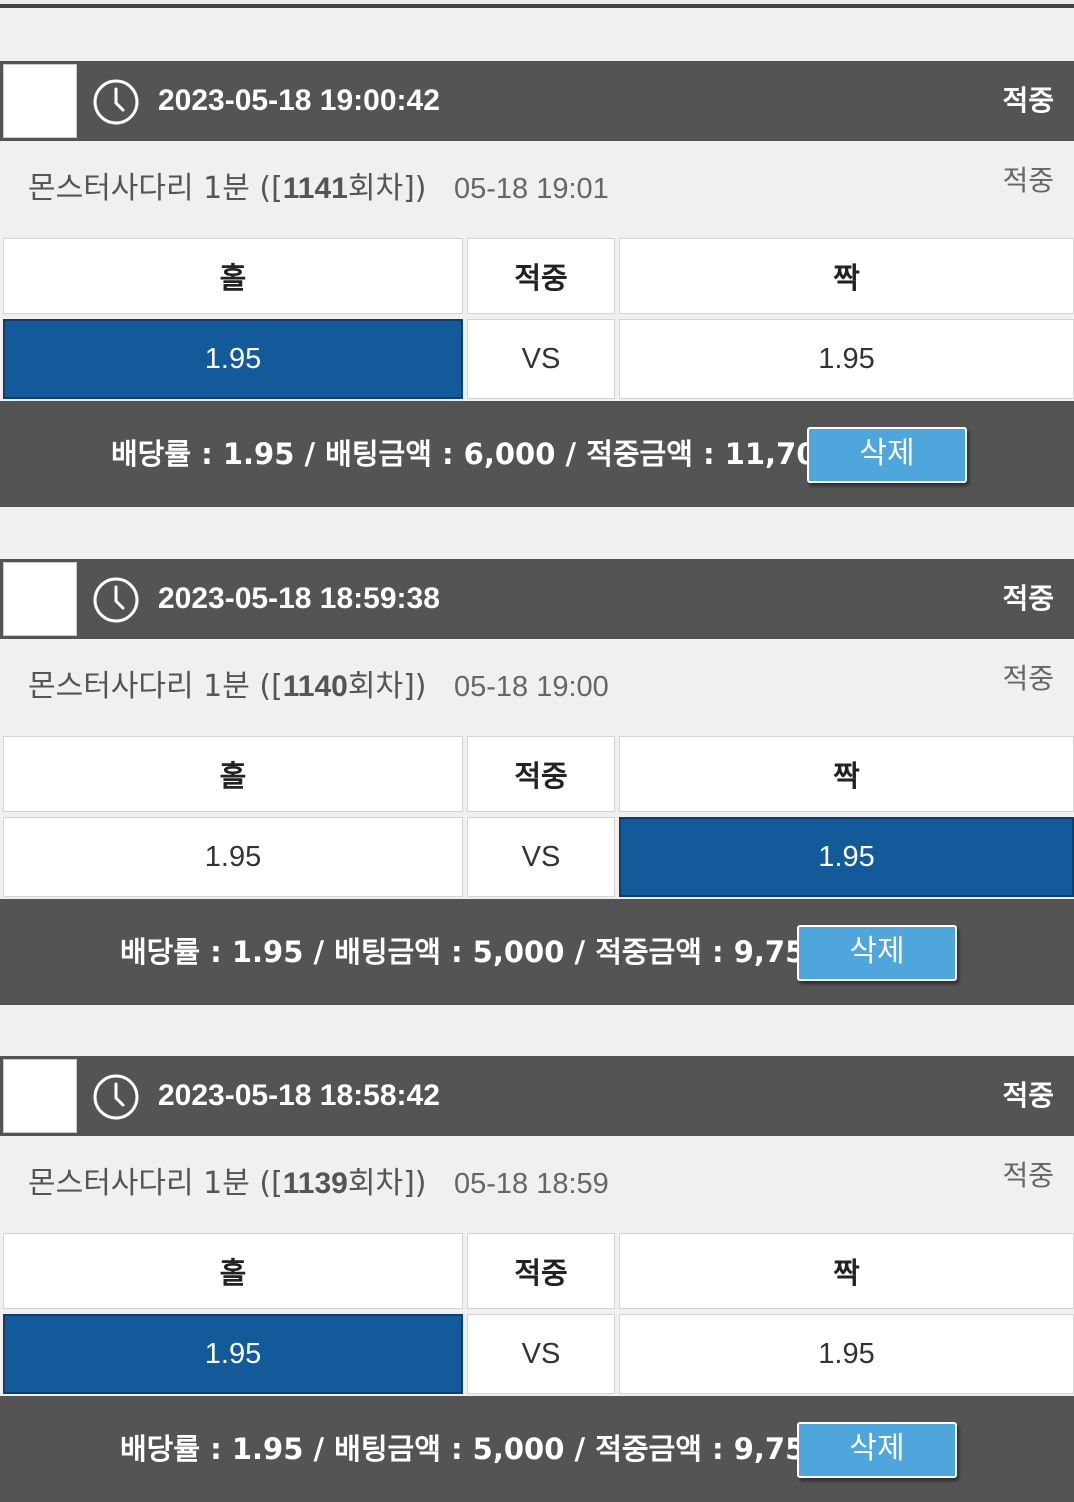 The width and height of the screenshot is (1074, 1502). Describe the element at coordinates (537, 4) in the screenshot. I see `top-divider` at that location.